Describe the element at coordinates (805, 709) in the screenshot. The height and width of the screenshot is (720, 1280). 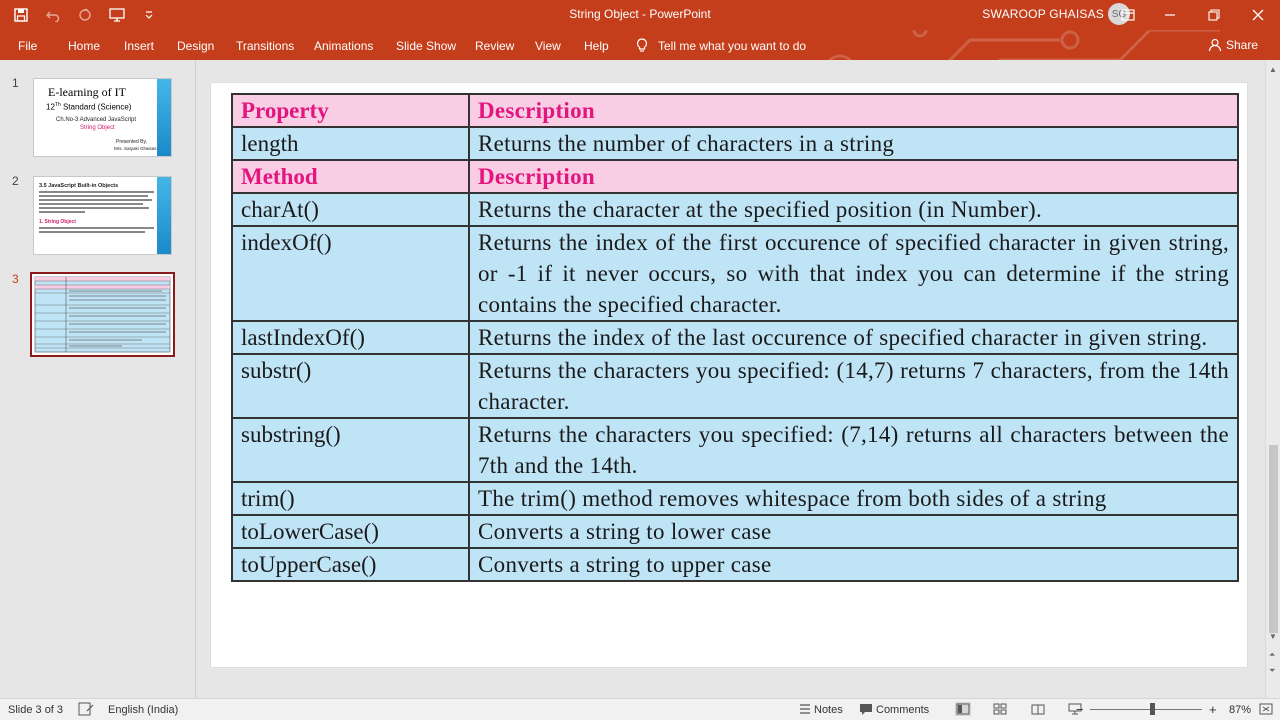
I see `notes-icon` at that location.